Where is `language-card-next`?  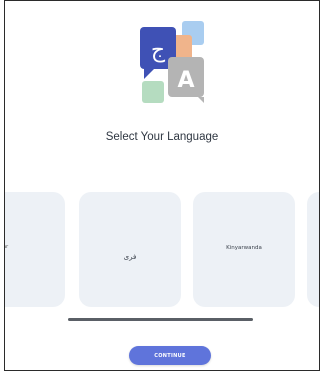 language-card-next is located at coordinates (313, 249).